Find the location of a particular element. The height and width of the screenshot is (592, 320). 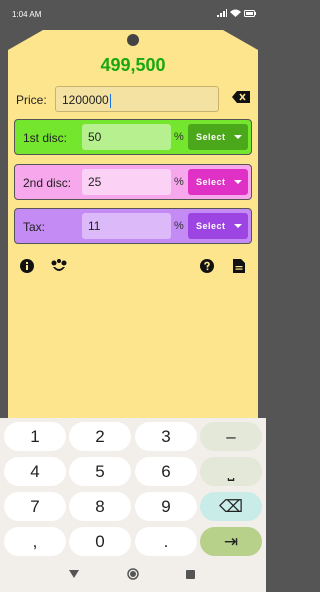

battery-icon is located at coordinates (250, 13).